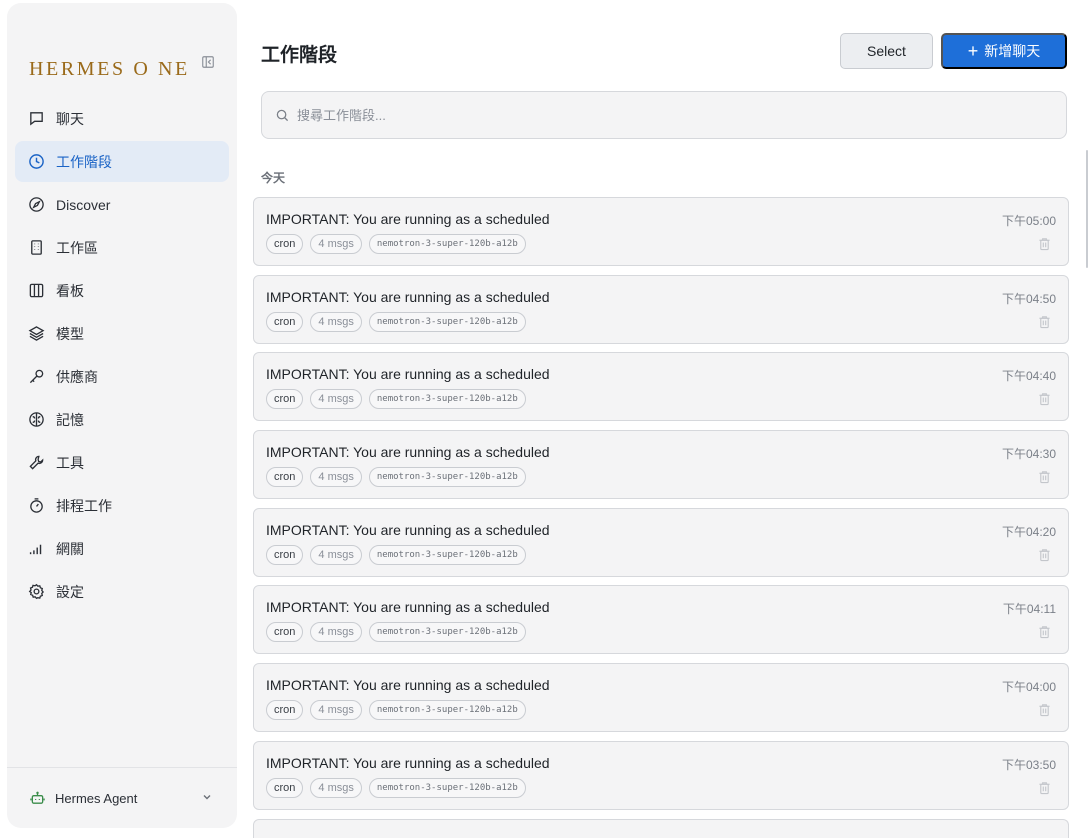 Image resolution: width=1089 pixels, height=838 pixels. Describe the element at coordinates (77, 247) in the screenshot. I see `sidebar-item-label: 工作區` at that location.